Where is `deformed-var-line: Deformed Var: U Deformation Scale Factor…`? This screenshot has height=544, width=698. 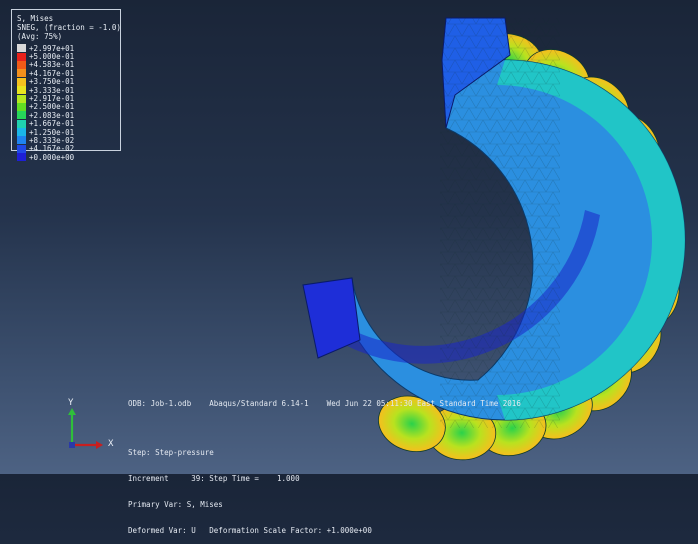 deformed-var-line: Deformed Var: U Deformation Scale Factor… is located at coordinates (250, 530).